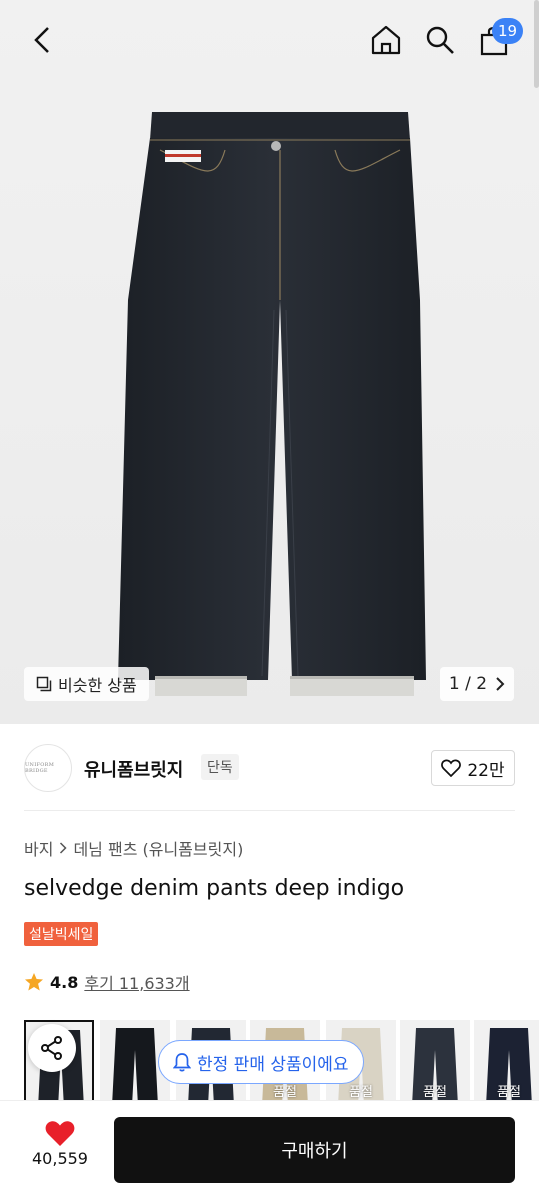  Describe the element at coordinates (451, 768) in the screenshot. I see `heart-outline-icon` at that location.